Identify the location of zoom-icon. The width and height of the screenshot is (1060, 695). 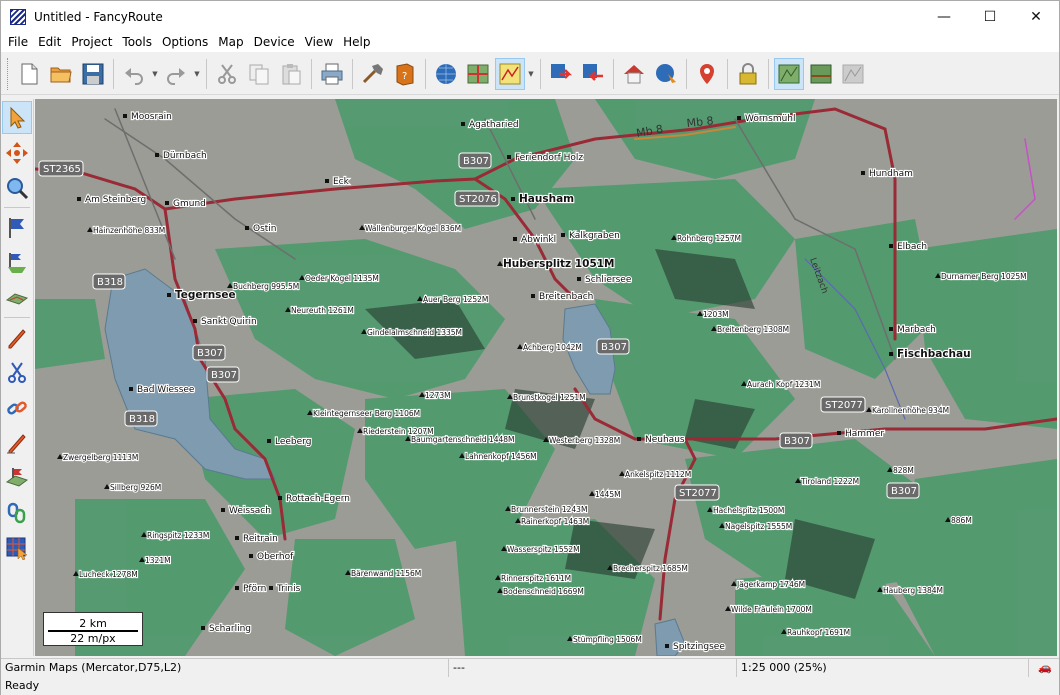
(17, 187).